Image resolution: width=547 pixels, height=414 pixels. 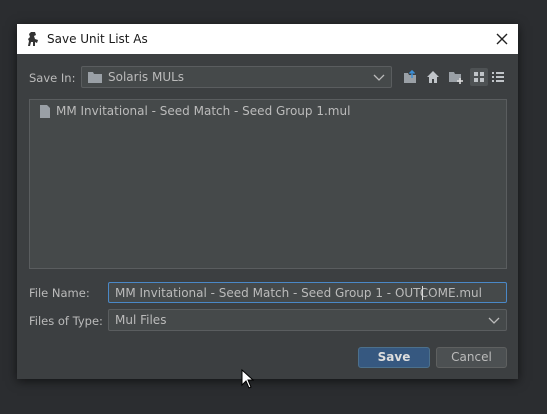 I want to click on list-view-button, so click(x=479, y=77).